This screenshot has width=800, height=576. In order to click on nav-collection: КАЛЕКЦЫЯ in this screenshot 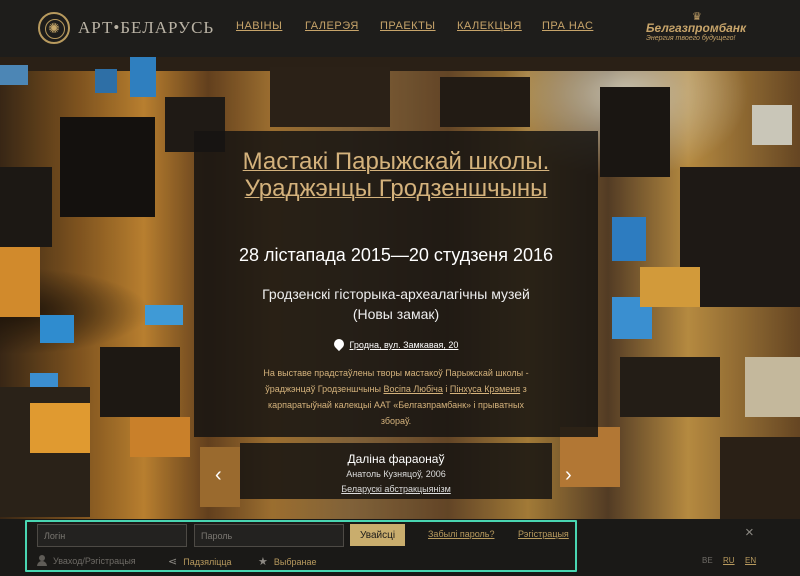, I will do `click(489, 26)`.